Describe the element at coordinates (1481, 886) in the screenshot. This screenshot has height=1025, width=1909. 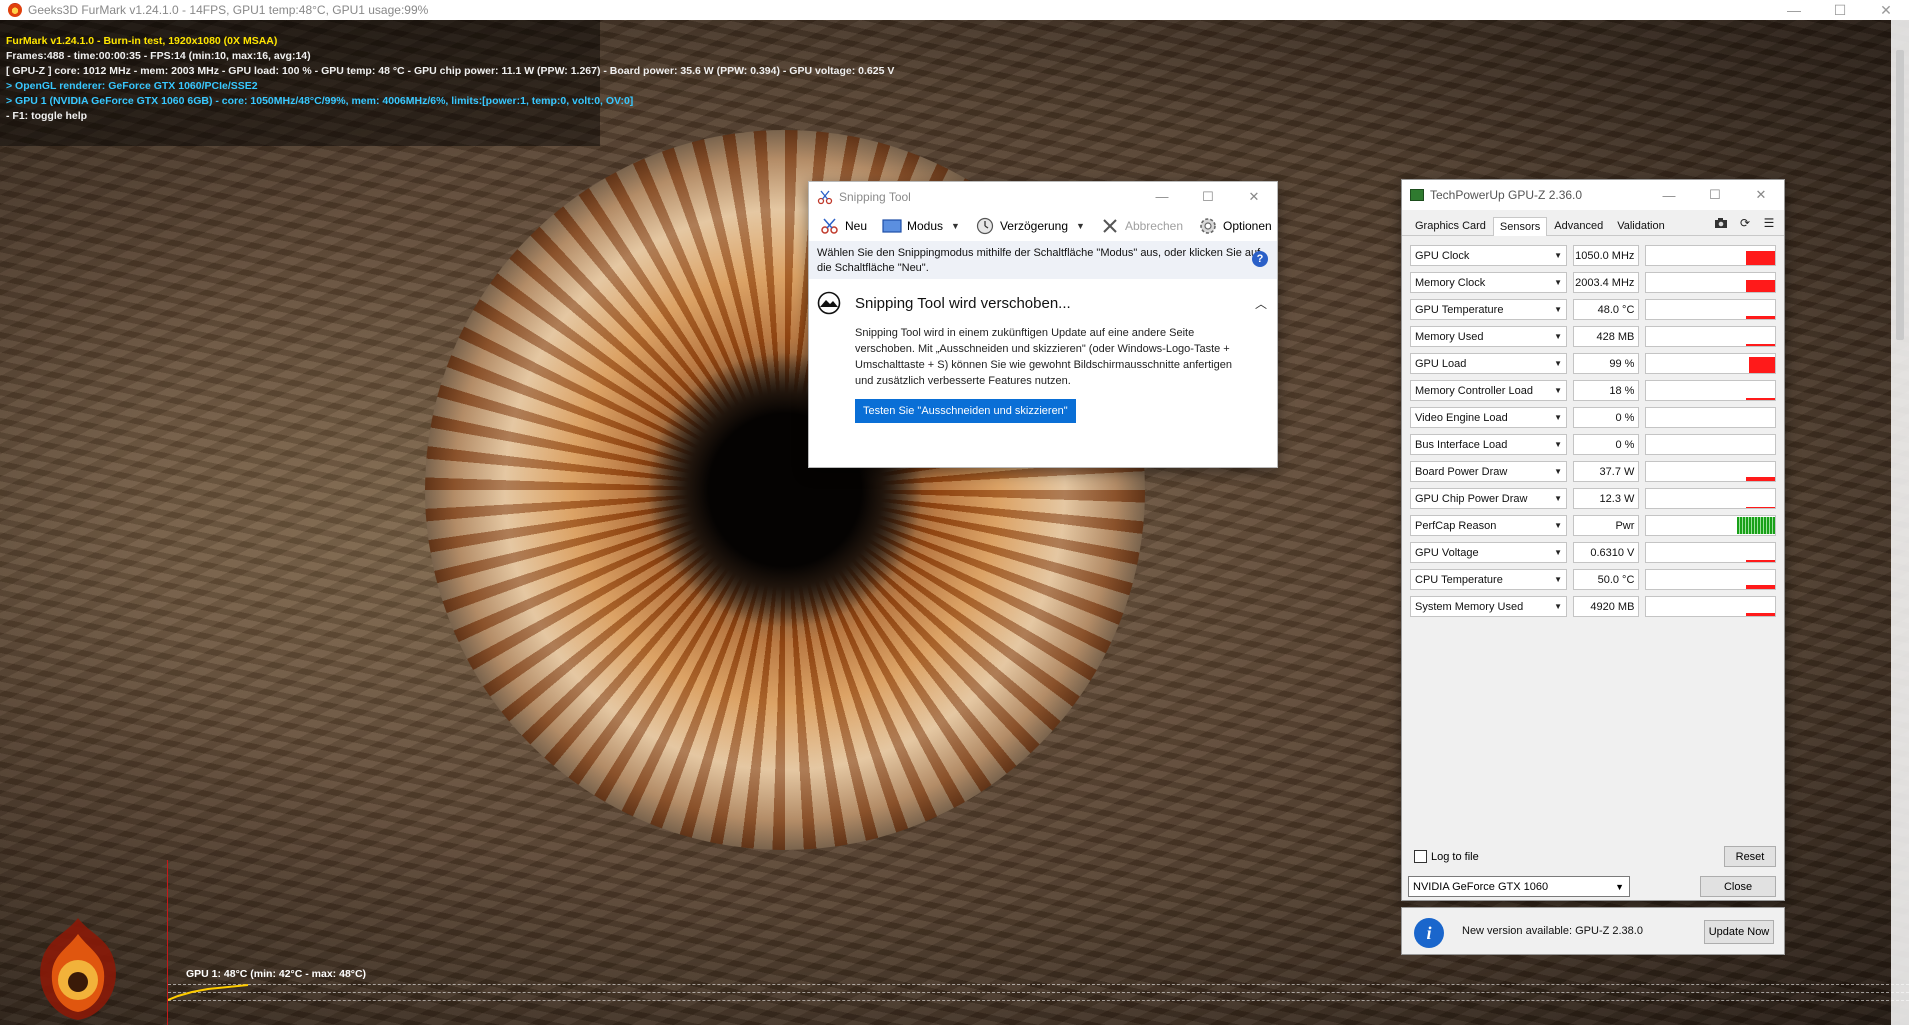
I see `gpu-select-value: NVIDIA GeForce GTX 1060` at that location.